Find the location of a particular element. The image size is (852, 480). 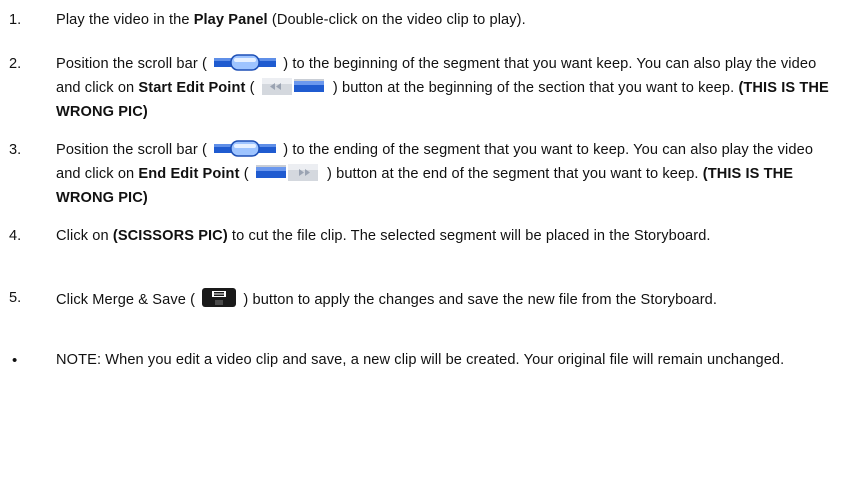

save-disk-icon is located at coordinates (219, 301).